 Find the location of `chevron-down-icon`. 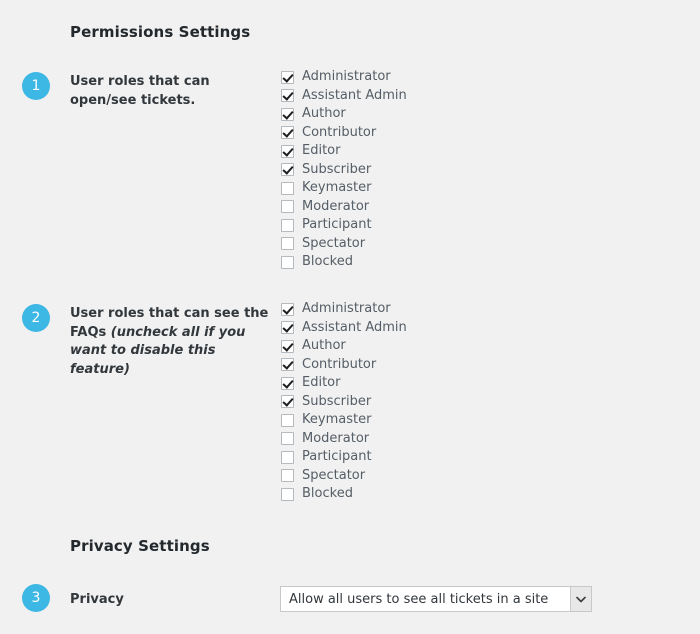

chevron-down-icon is located at coordinates (580, 599).